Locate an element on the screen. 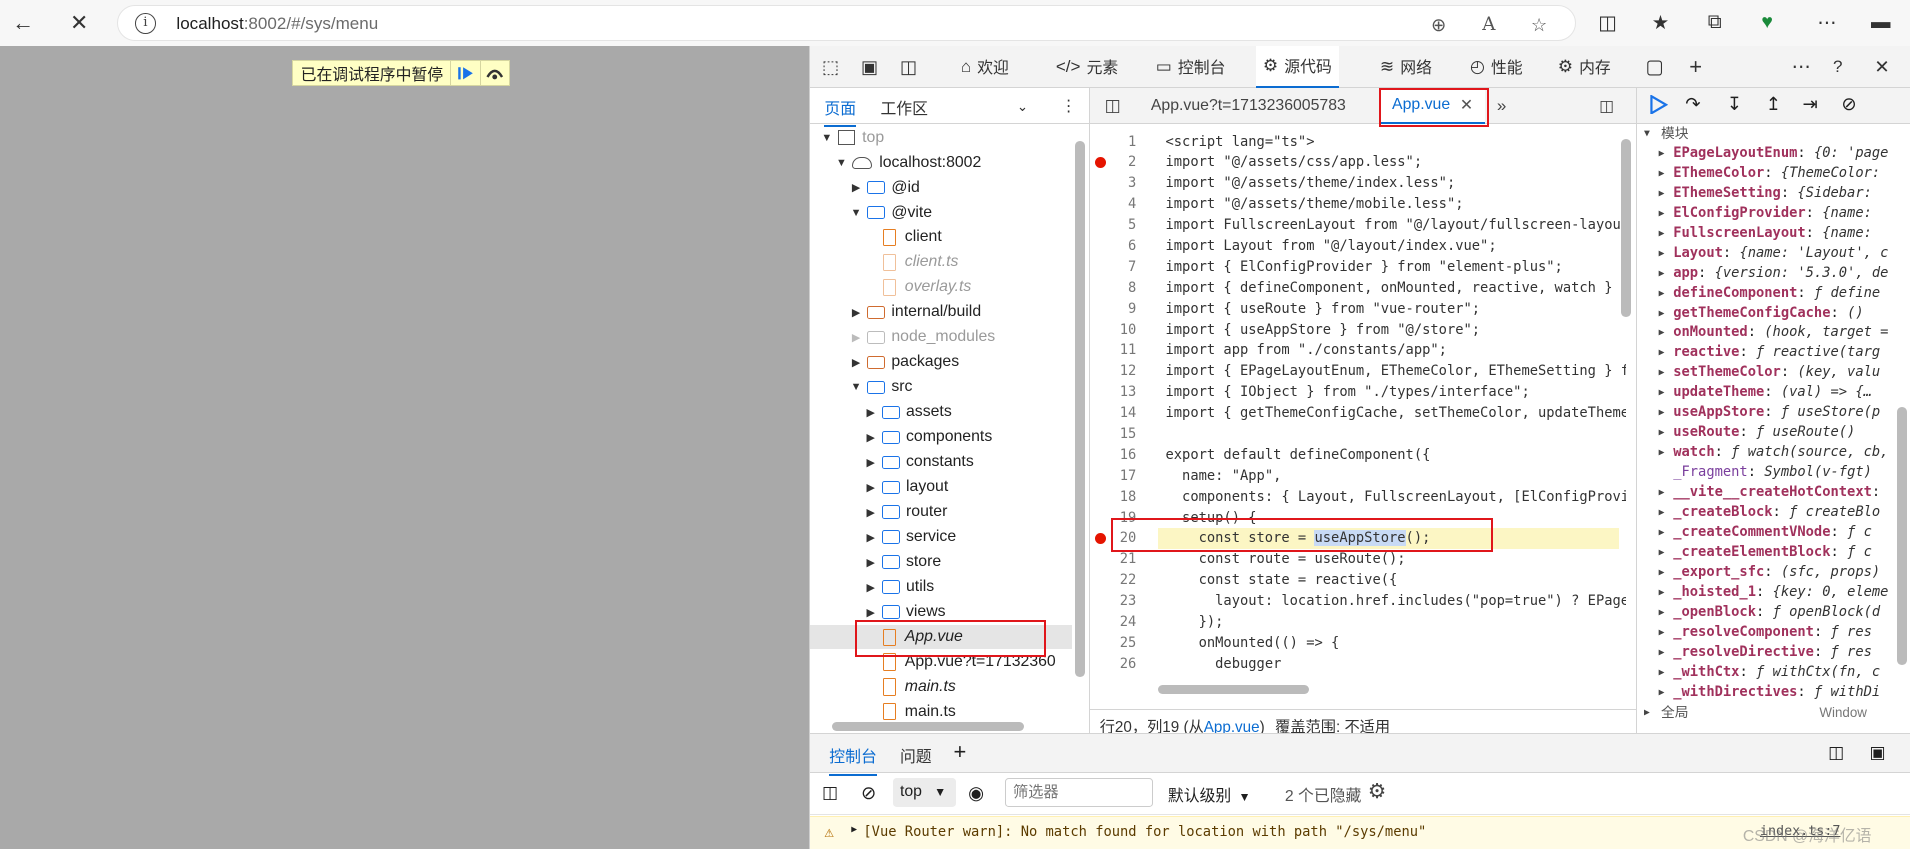 Image resolution: width=1910 pixels, height=849 pixels. code-line: 1 <script lang="ts"> is located at coordinates (1358, 142).